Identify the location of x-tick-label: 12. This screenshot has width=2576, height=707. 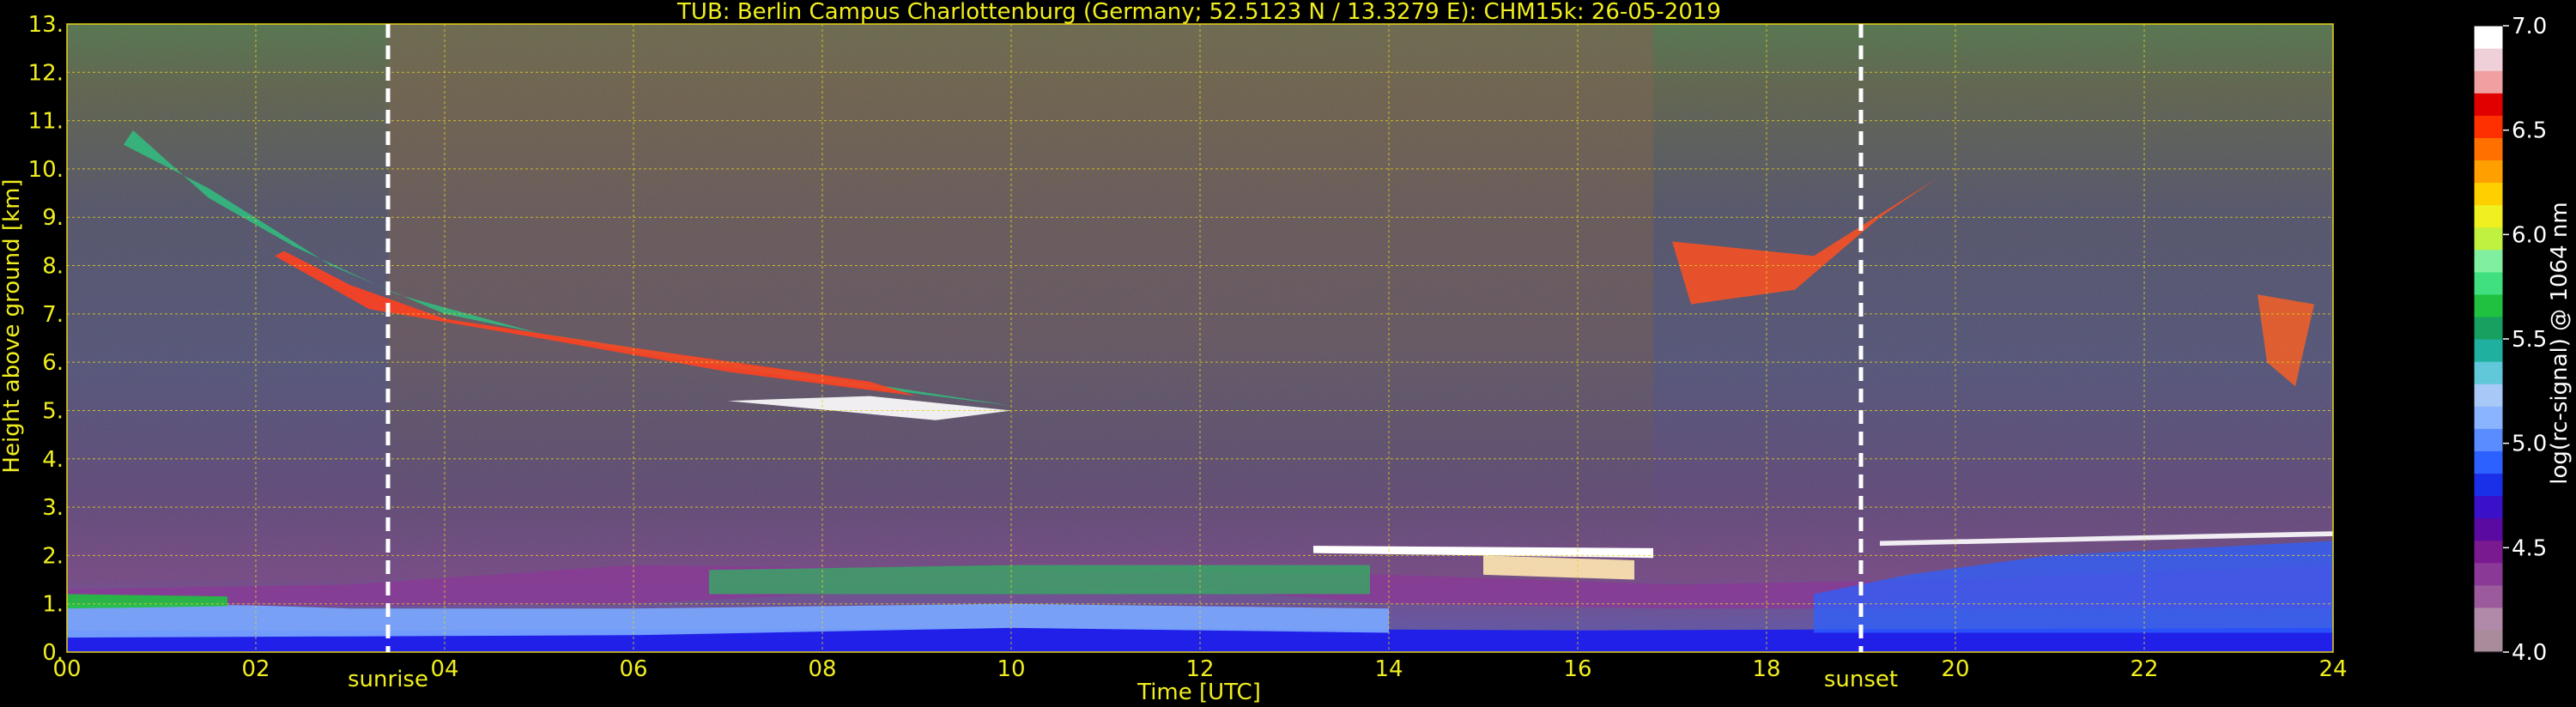
(1199, 669).